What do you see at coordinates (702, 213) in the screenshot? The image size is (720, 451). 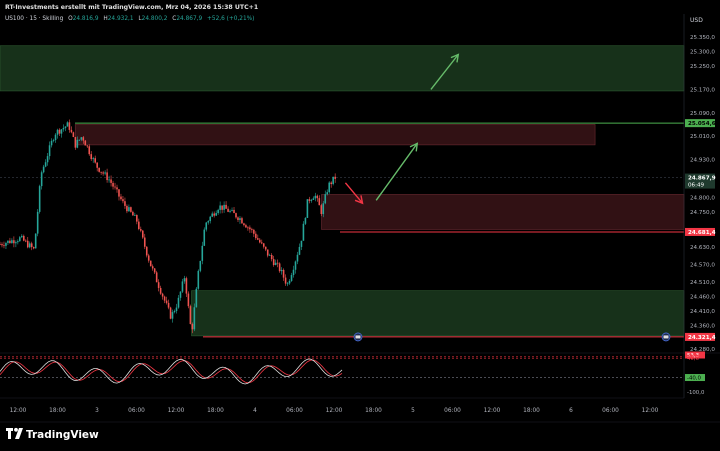 I see `price-tick: 24.750,0` at bounding box center [702, 213].